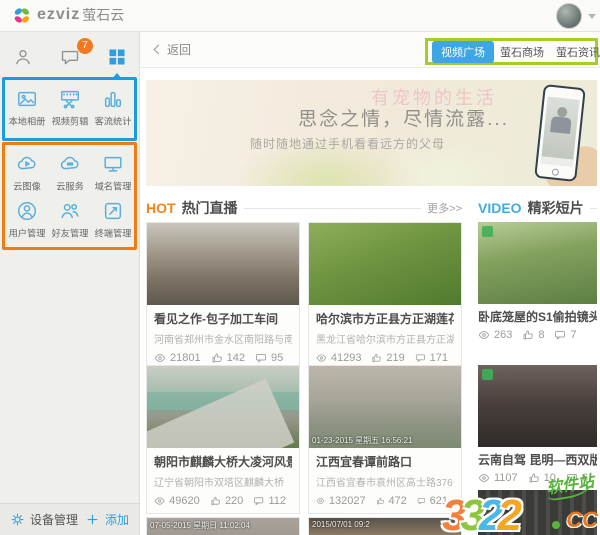  I want to click on plus-icon, so click(92, 519).